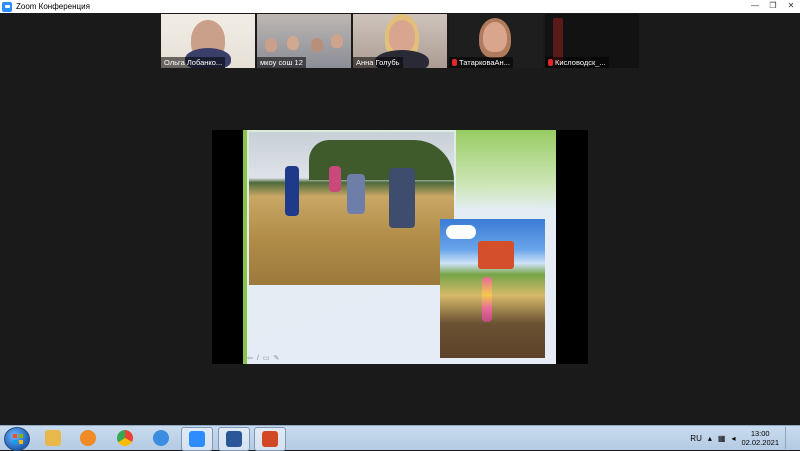  I want to click on taskbar-word, so click(234, 439).